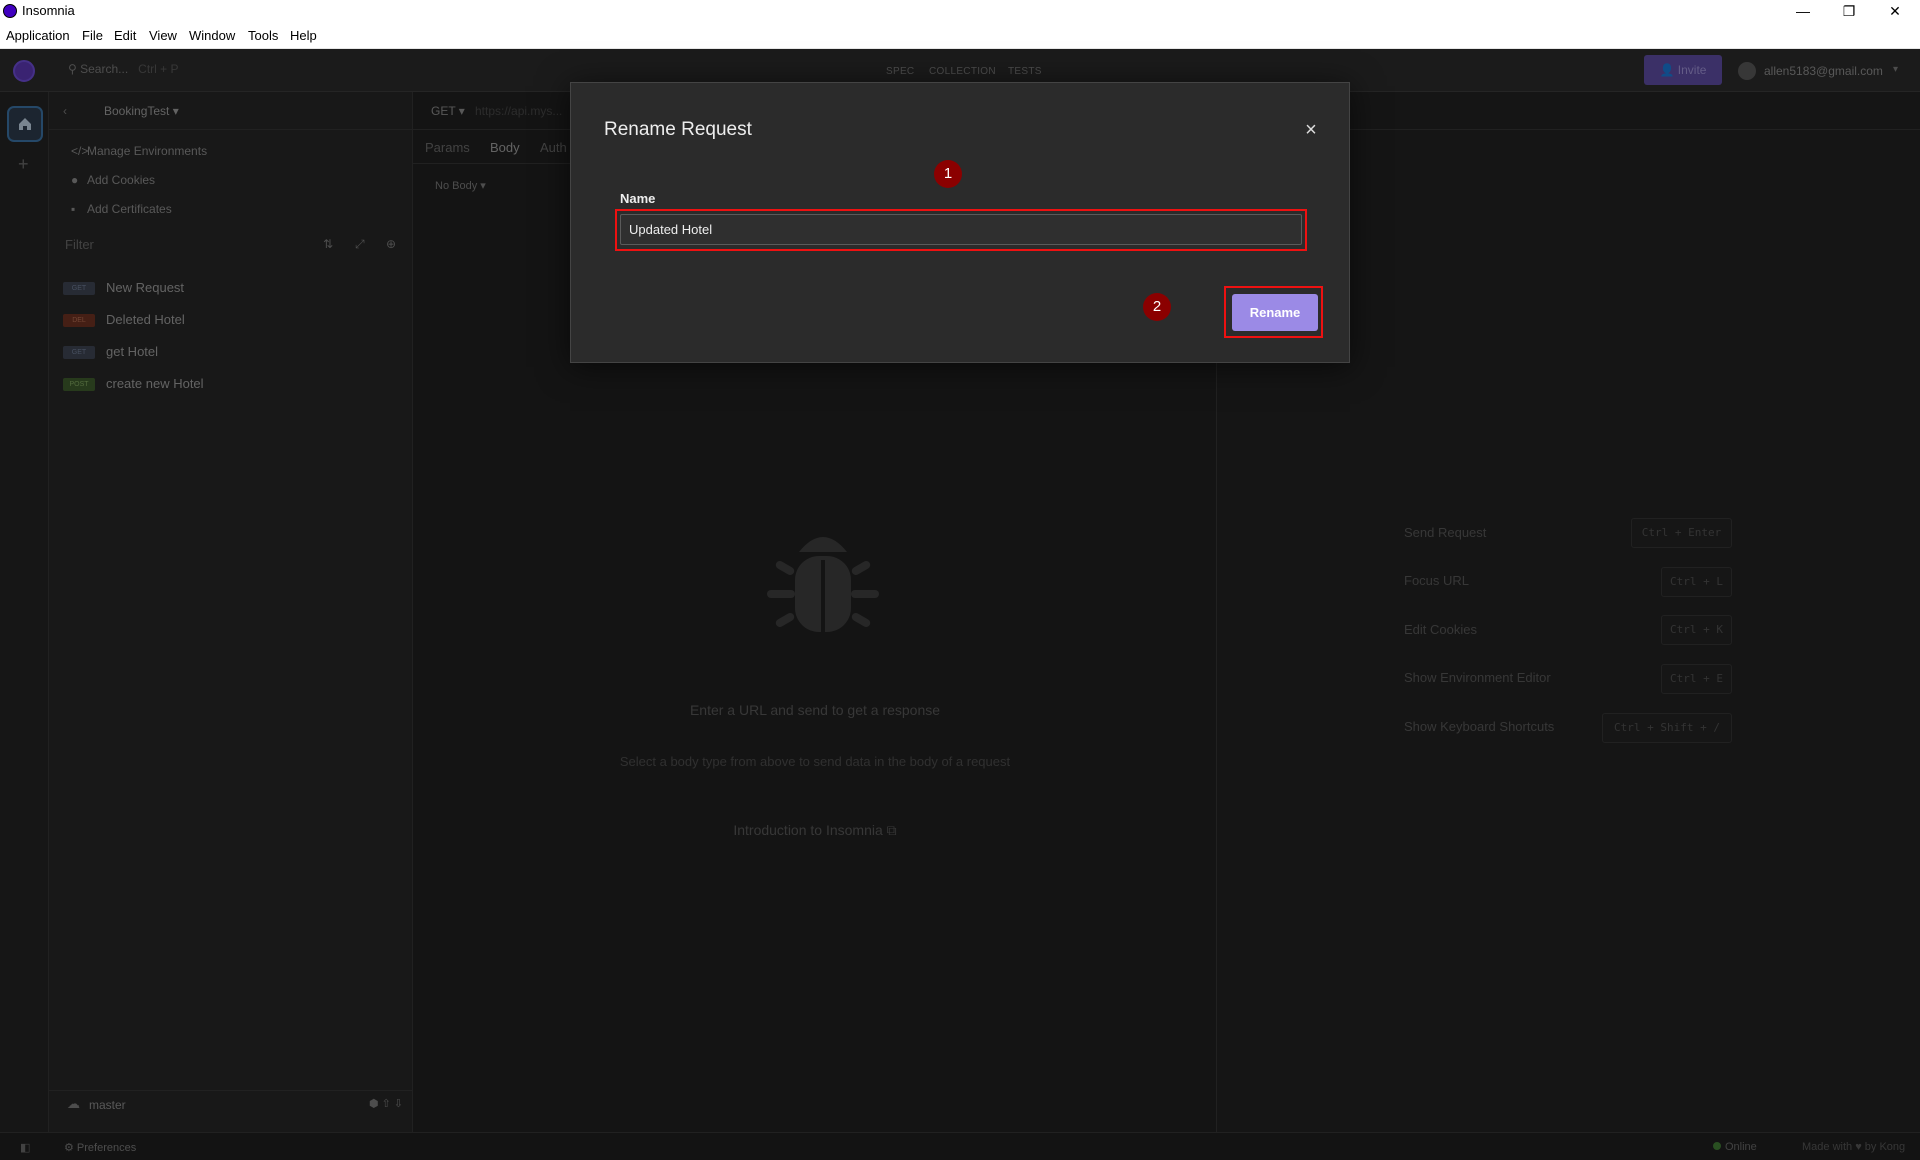  What do you see at coordinates (961, 229) in the screenshot?
I see `name-input: Updated Hotel` at bounding box center [961, 229].